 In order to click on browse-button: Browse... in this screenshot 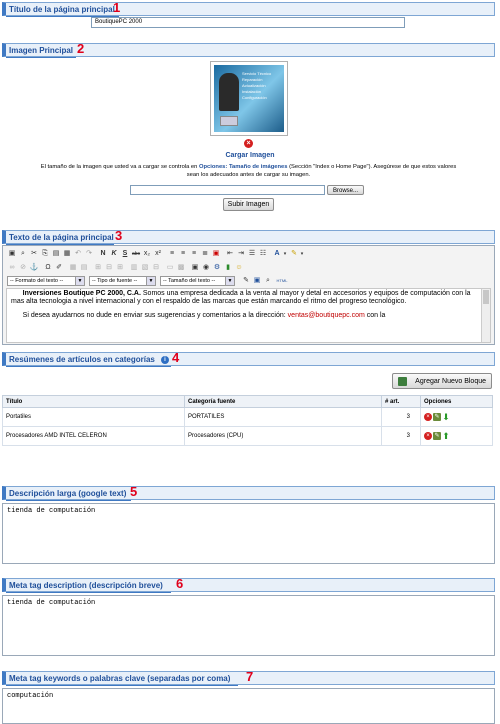, I will do `click(345, 190)`.